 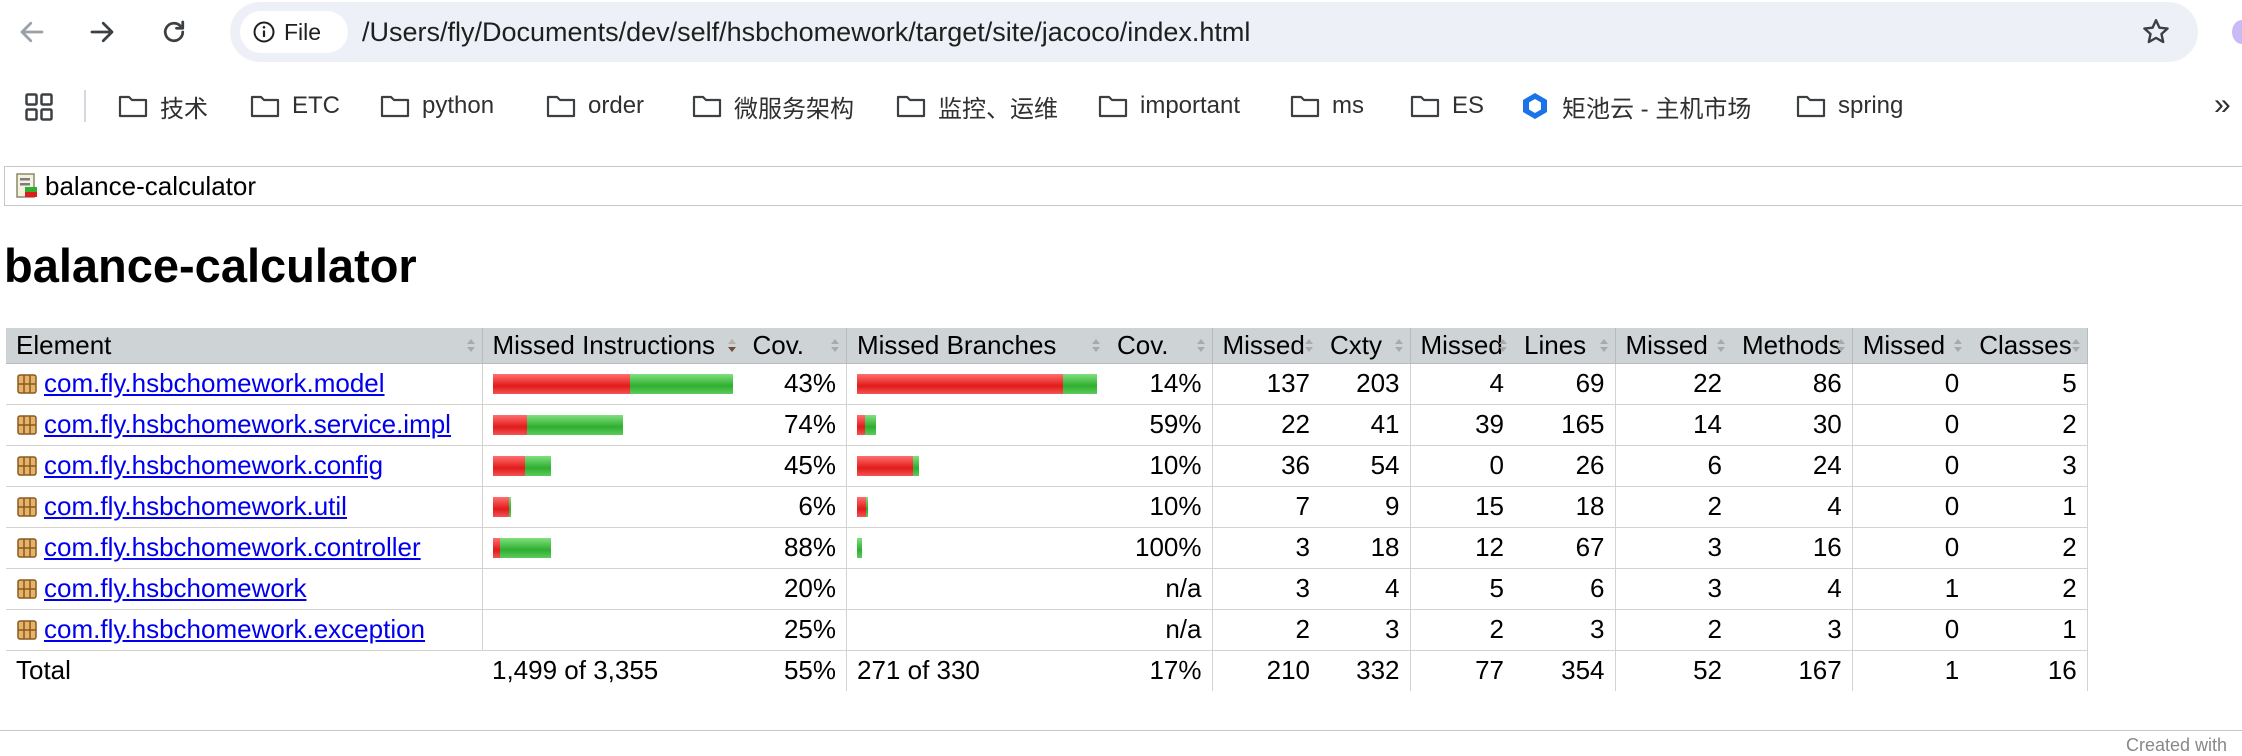 What do you see at coordinates (234, 629) in the screenshot?
I see `package-link: com.fly.hsbchomework.exception` at bounding box center [234, 629].